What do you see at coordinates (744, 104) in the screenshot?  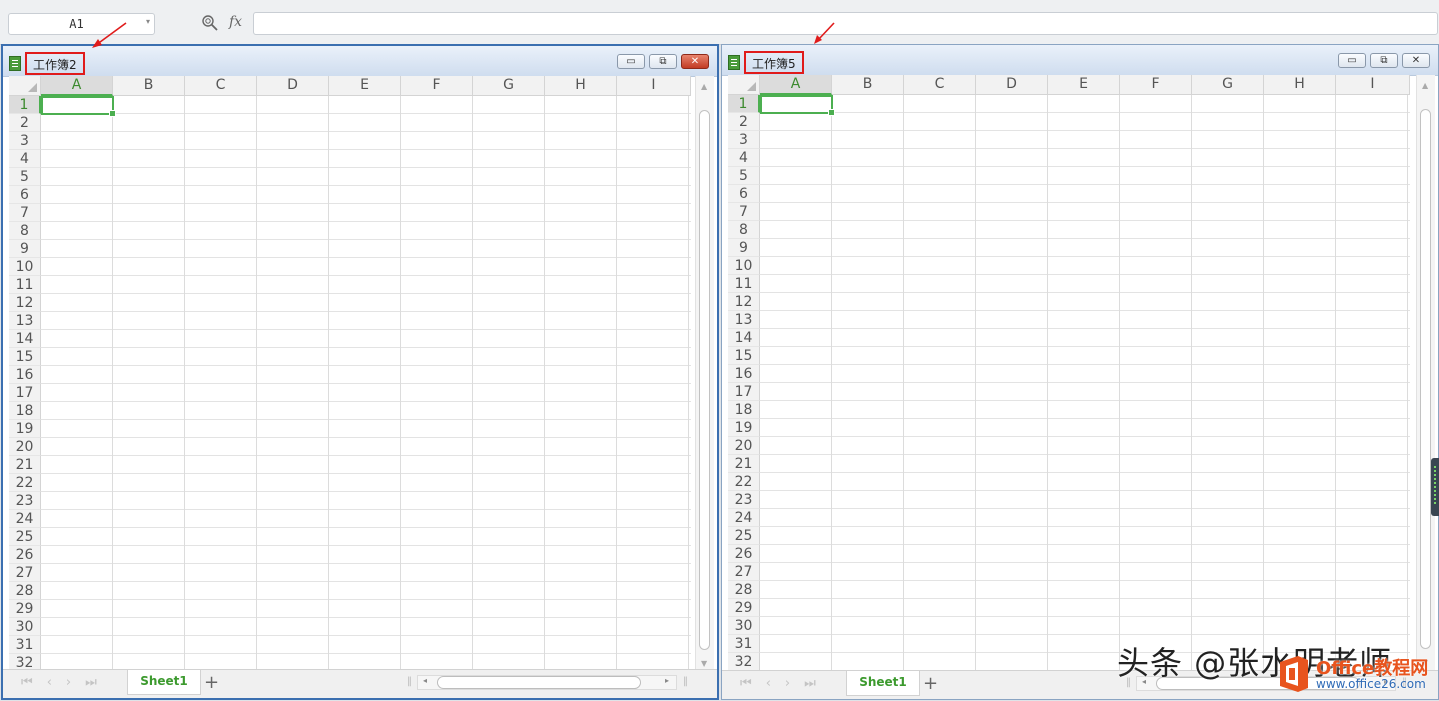 I see `row-header-1: 1` at bounding box center [744, 104].